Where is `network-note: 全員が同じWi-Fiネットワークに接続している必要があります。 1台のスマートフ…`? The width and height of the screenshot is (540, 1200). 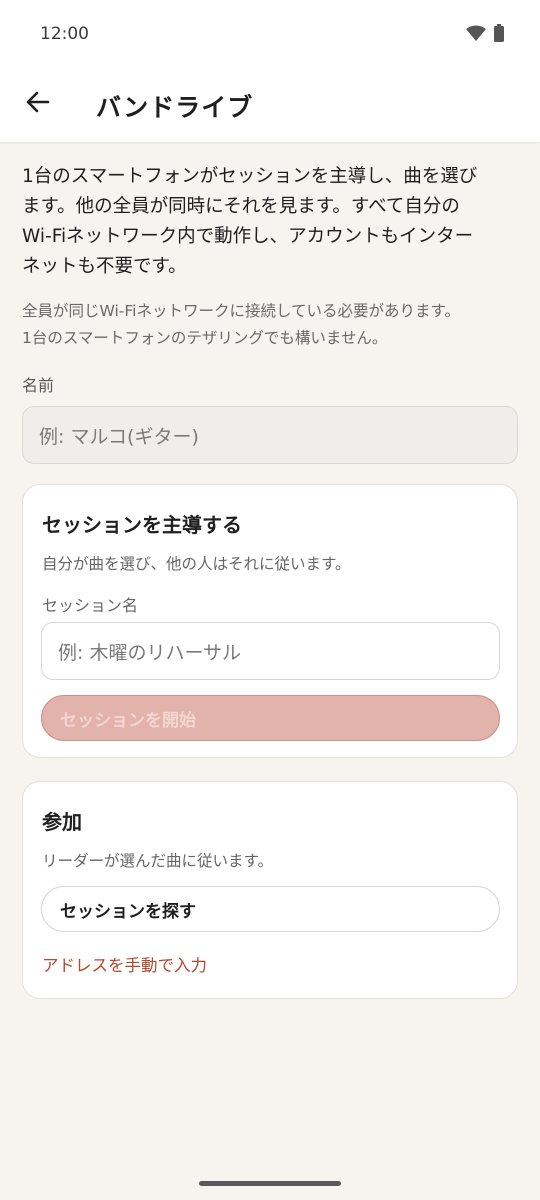 network-note: 全員が同じWi-Fiネットワークに接続している必要があります。 1台のスマートフ… is located at coordinates (270, 325).